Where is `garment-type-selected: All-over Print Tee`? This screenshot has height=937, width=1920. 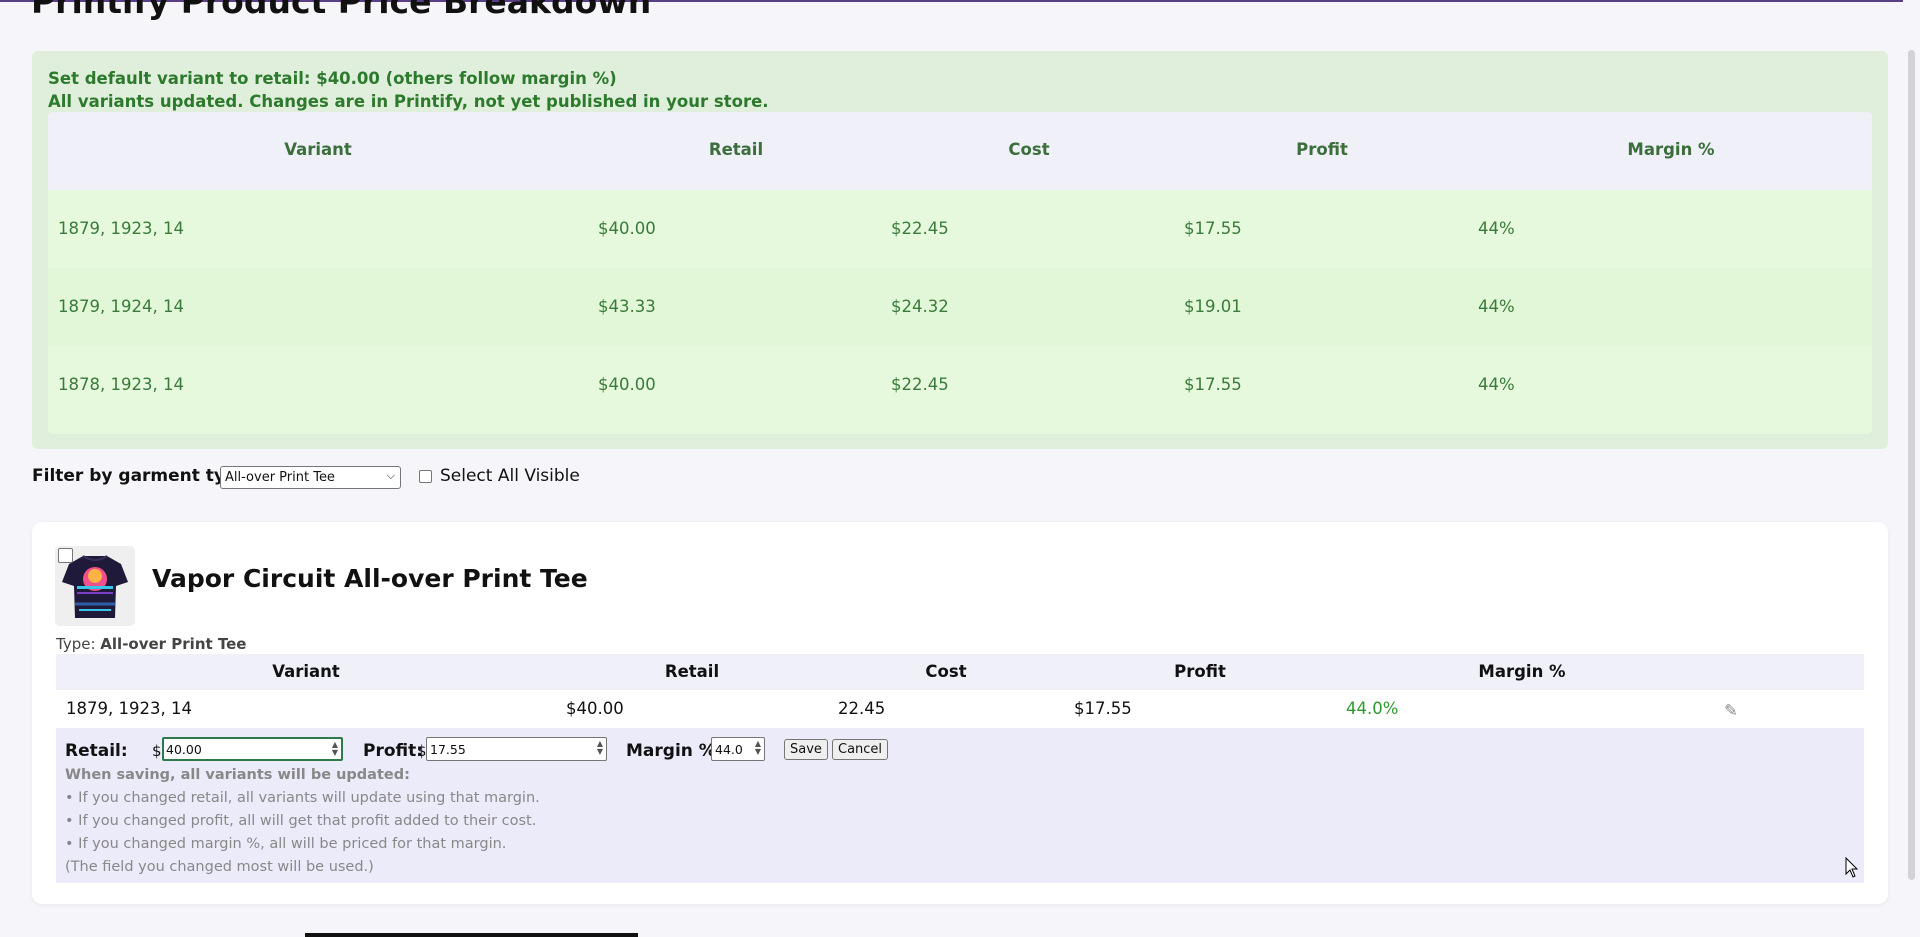
garment-type-selected: All-over Print Tee is located at coordinates (280, 477).